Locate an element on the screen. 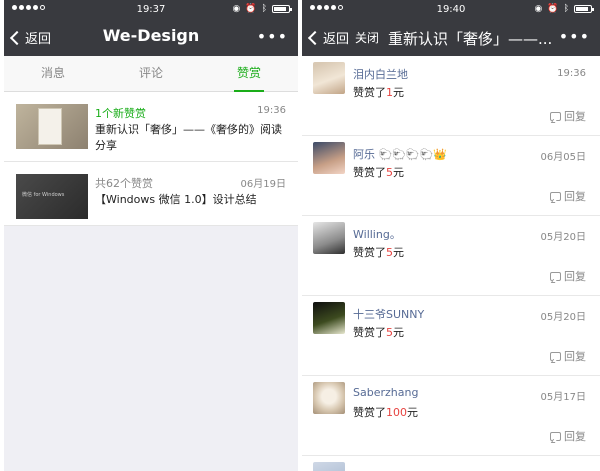 This screenshot has height=471, width=600. list-item: Willing。 05月20日 赞赏了5元 回复 is located at coordinates (451, 256).